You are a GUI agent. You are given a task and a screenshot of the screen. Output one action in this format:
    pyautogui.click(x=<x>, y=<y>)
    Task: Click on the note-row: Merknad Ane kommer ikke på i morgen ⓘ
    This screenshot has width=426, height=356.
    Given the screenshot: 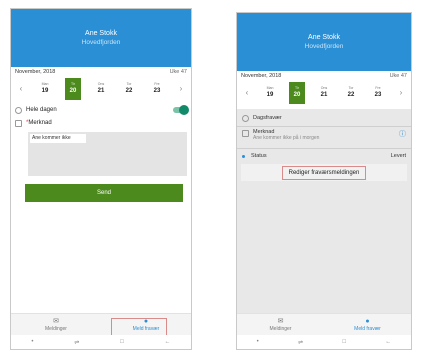 What is the action you would take?
    pyautogui.click(x=324, y=138)
    